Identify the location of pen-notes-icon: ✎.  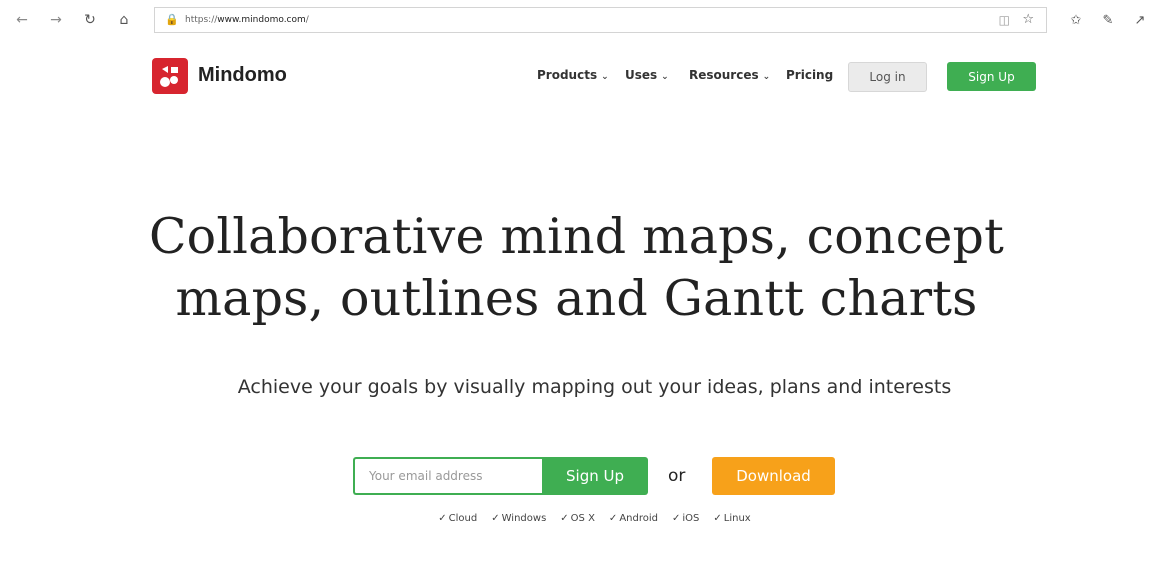
(1108, 20).